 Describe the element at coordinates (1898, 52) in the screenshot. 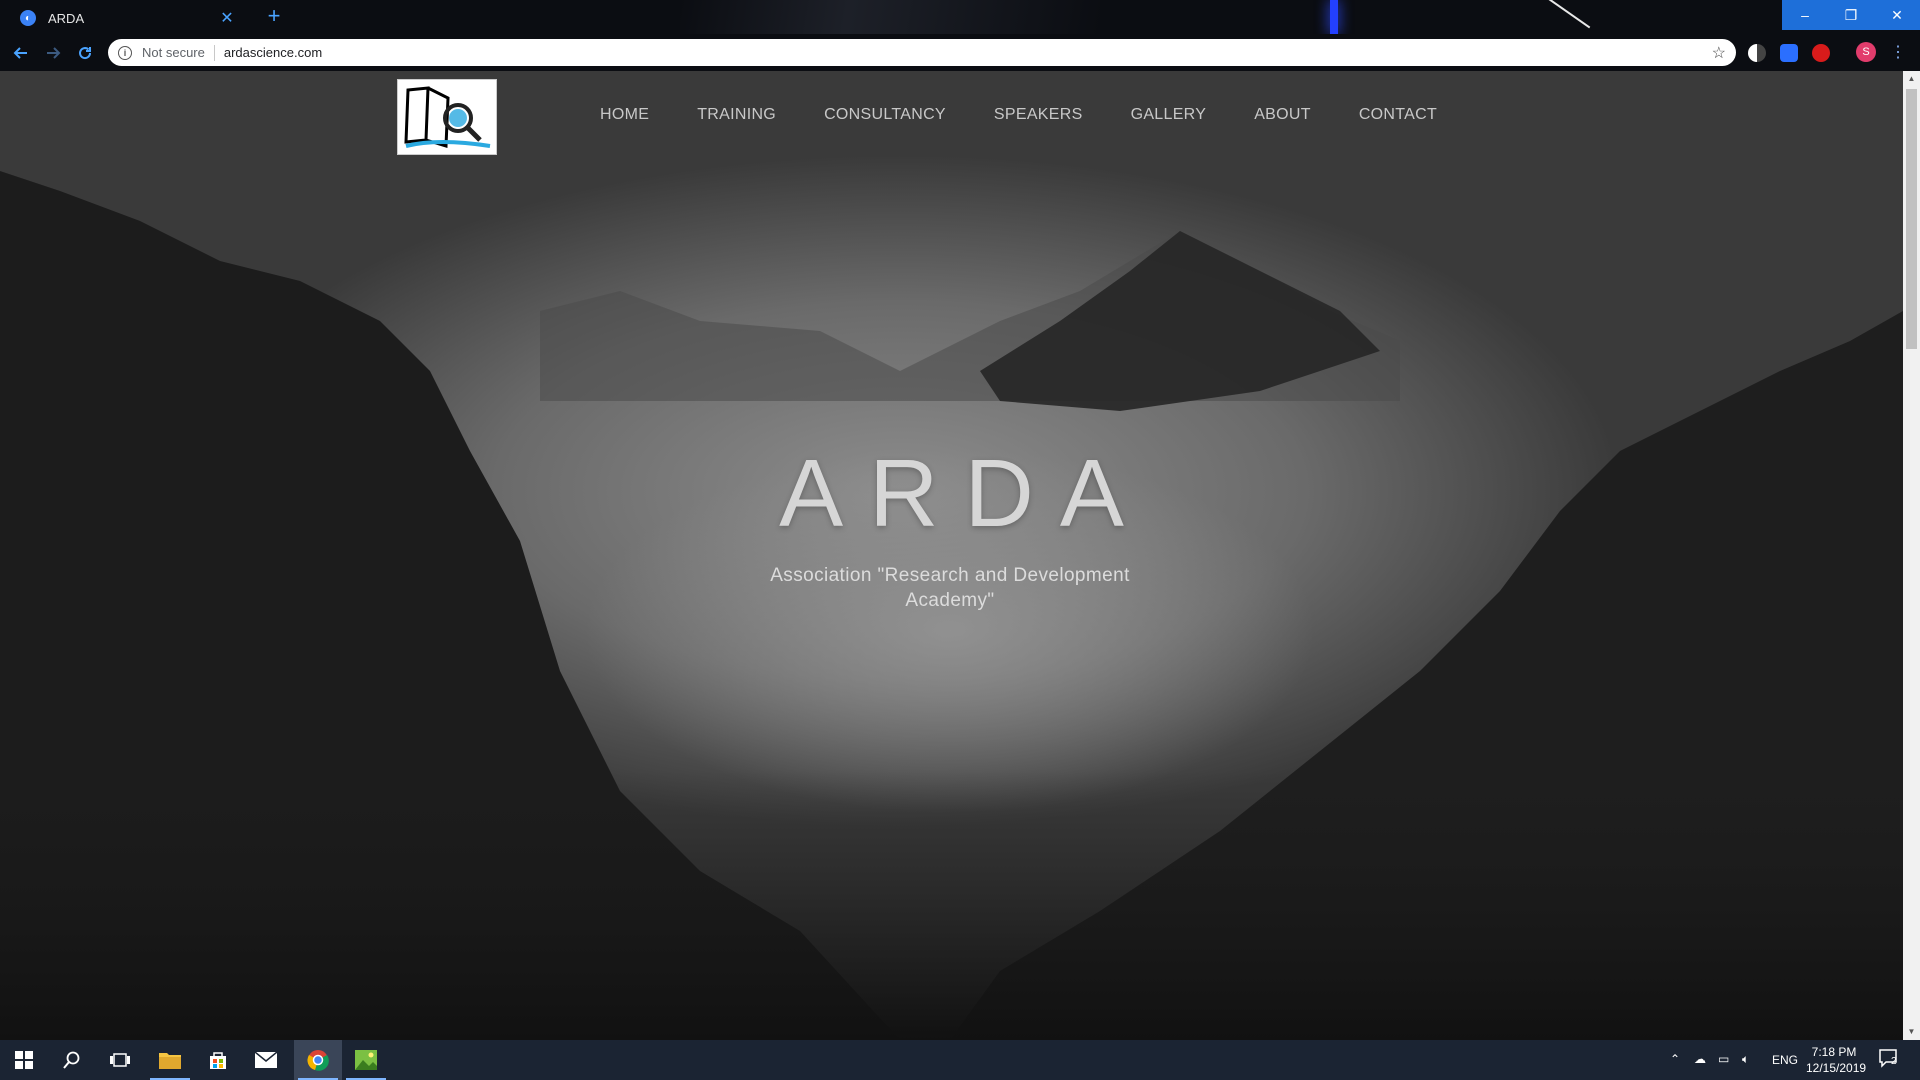

I see `kebab-menu-icon: ⋮` at that location.